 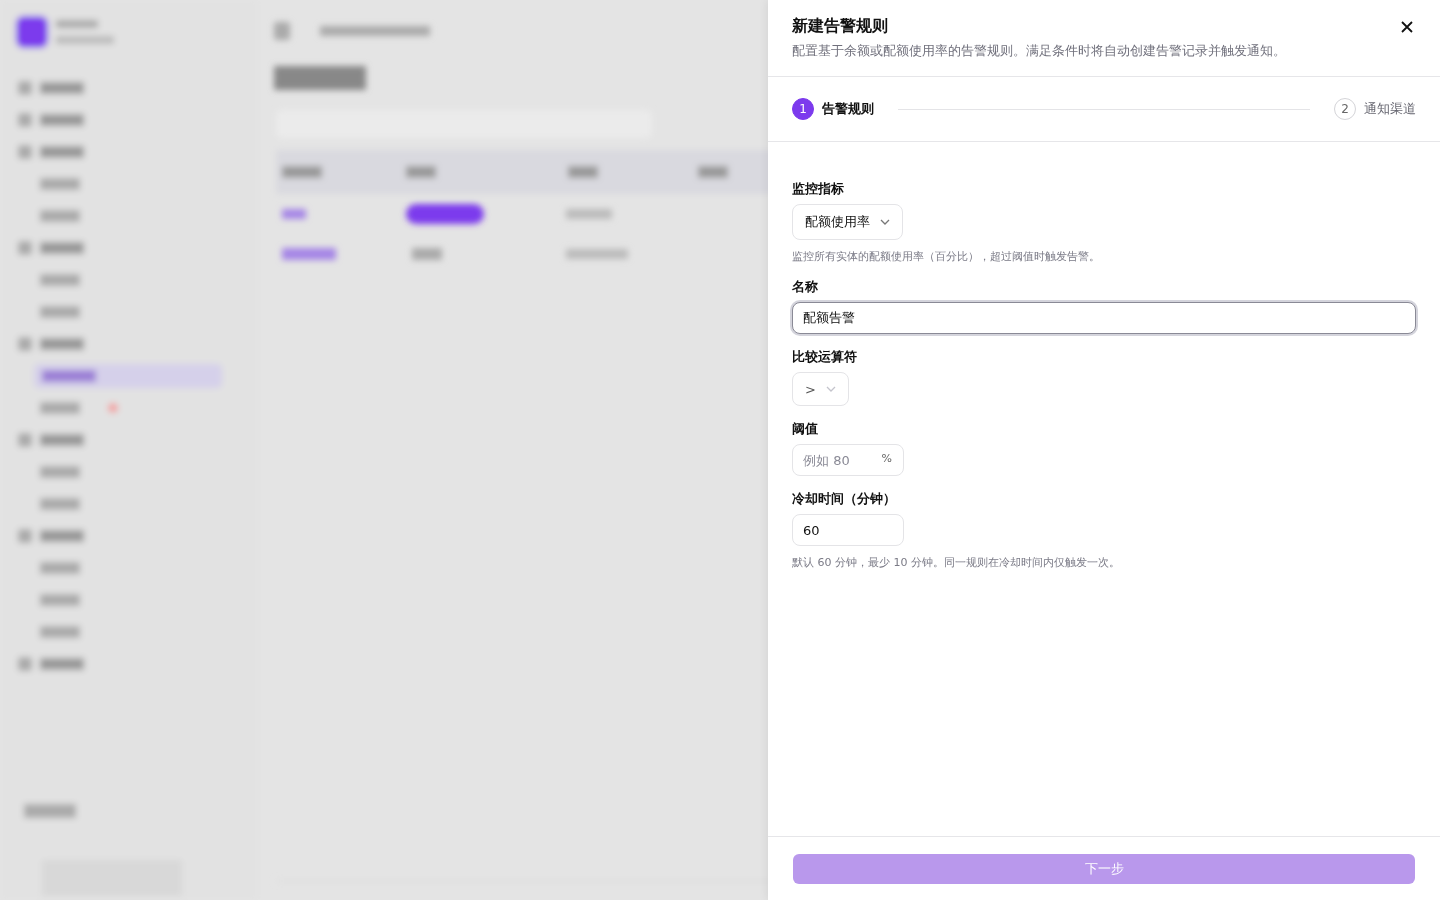 I want to click on drawer-title: 新建告警规则, so click(x=840, y=26).